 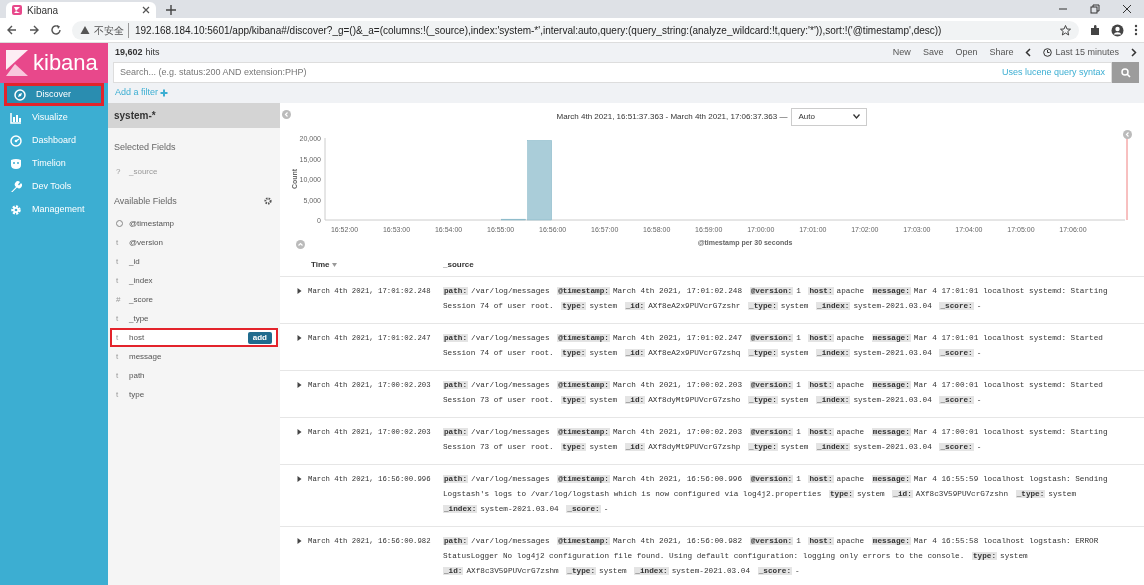 What do you see at coordinates (56, 30) in the screenshot?
I see `reload-icon` at bounding box center [56, 30].